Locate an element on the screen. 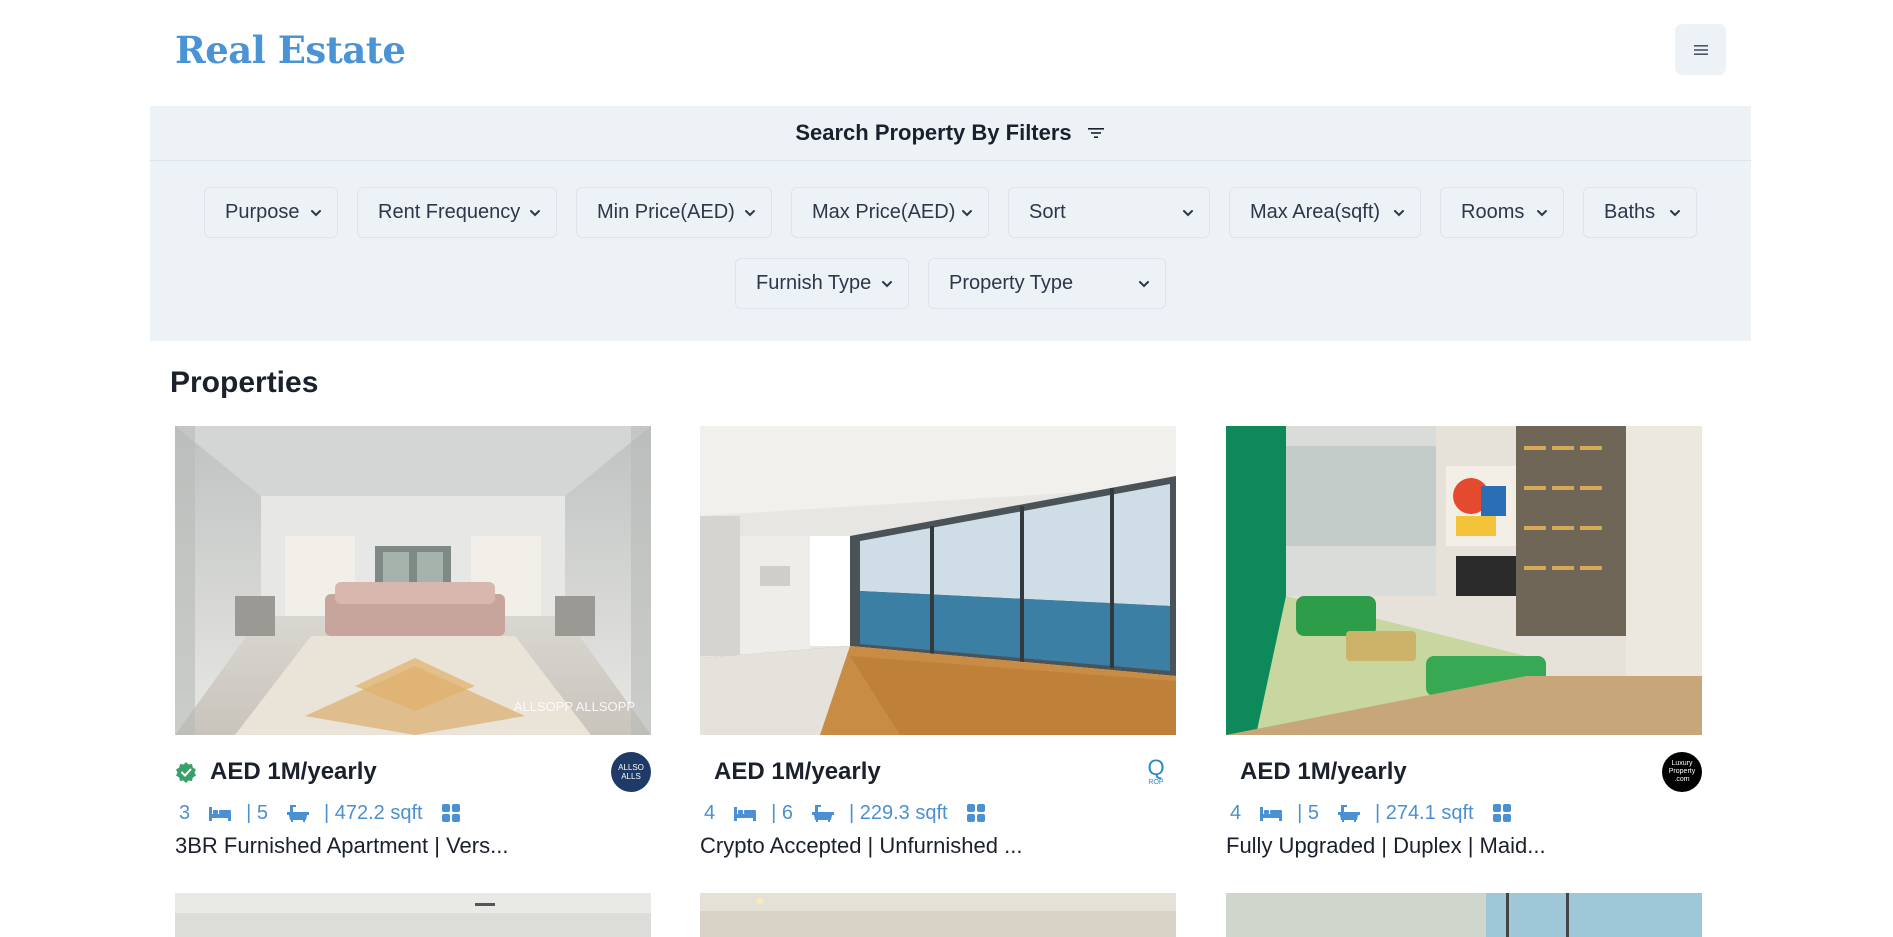 This screenshot has width=1893, height=937. agency-logo-text: Luxury Property .com is located at coordinates (1682, 771).